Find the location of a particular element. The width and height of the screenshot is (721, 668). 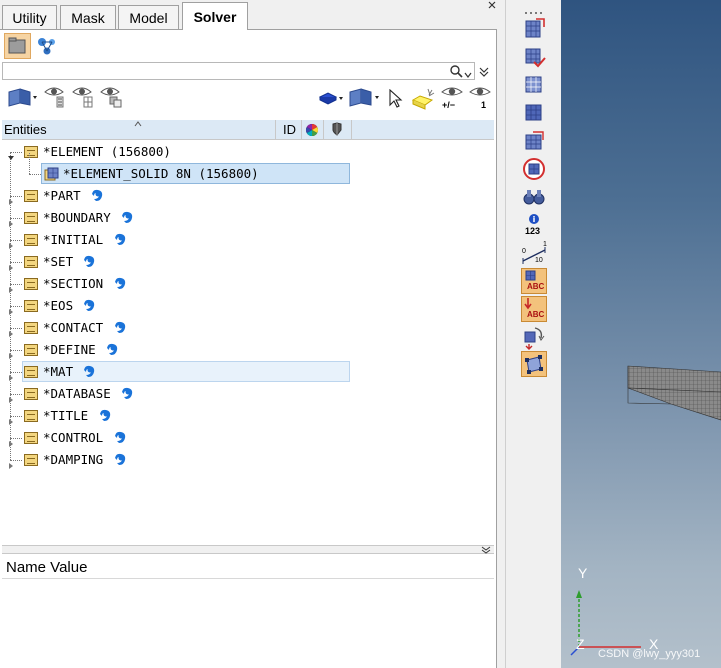

mesh-check-icon is located at coordinates (534, 57).